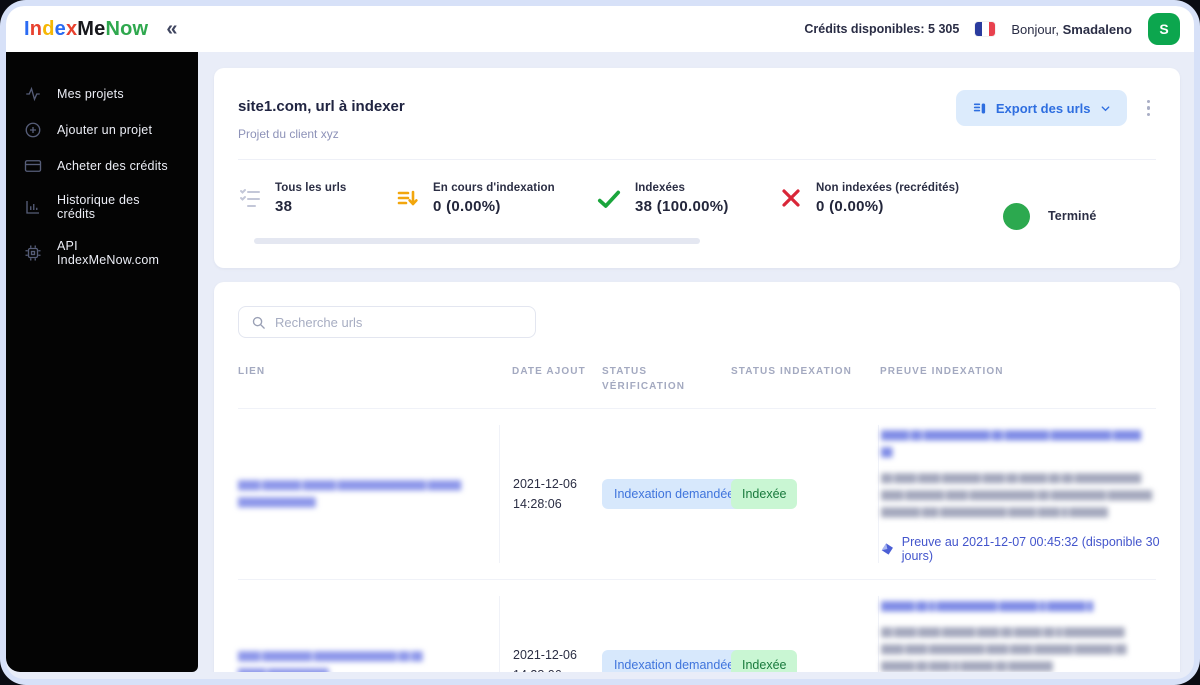 The height and width of the screenshot is (685, 1200). I want to click on search-box, so click(387, 322).